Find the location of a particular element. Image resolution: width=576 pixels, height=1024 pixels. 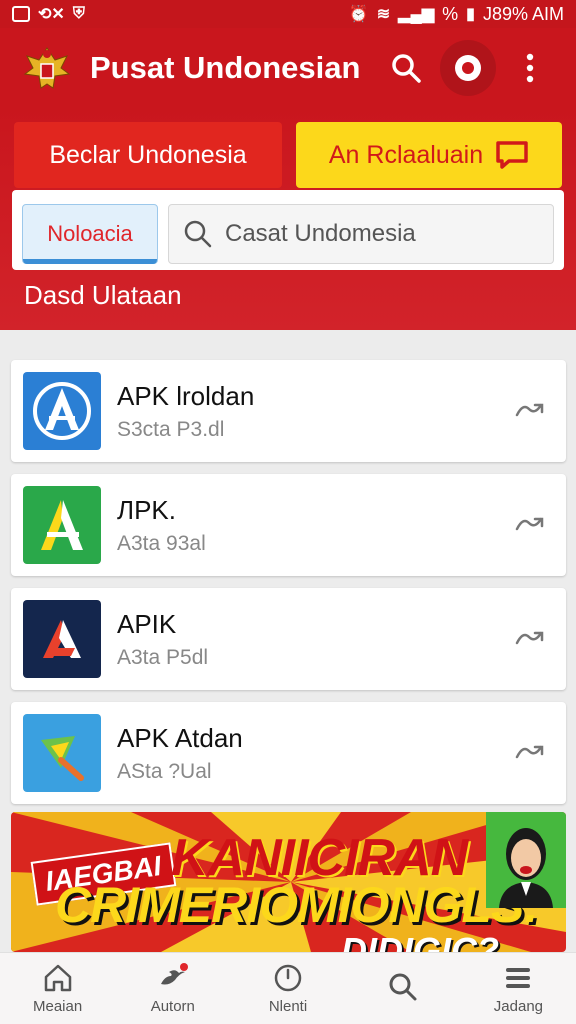

banner-subheadline: CRIMERIOMIONGLS: is located at coordinates (297, 905).